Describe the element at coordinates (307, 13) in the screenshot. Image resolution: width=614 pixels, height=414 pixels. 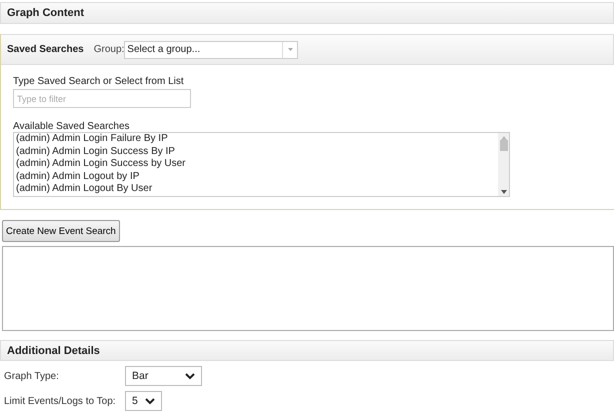
I see `section-header: Graph Content` at that location.